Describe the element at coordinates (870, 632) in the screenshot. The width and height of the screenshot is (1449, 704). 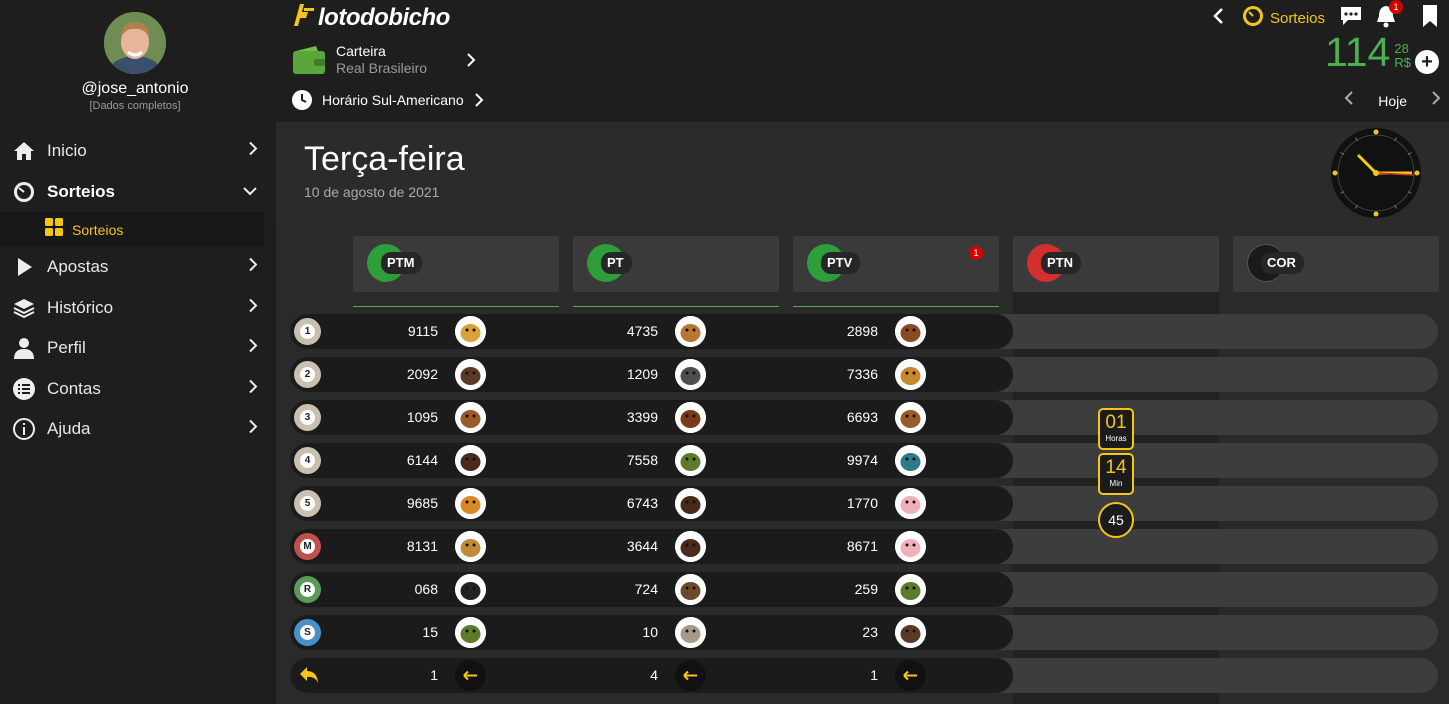
I see `result-number: 23` at that location.